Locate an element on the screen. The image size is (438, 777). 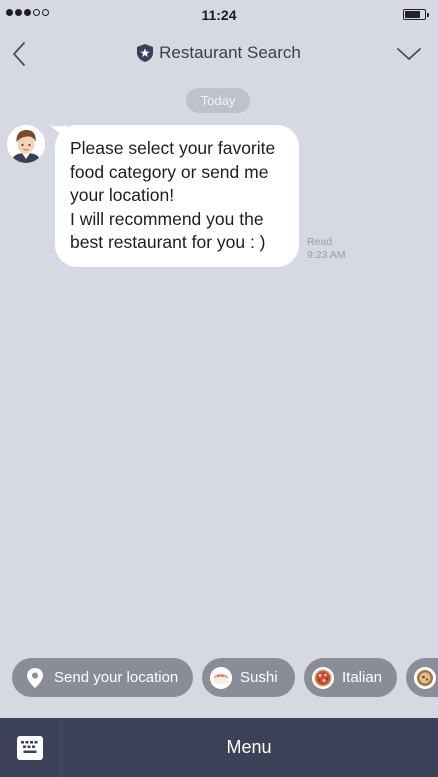
page-title: Restaurant Search is located at coordinates (219, 53).